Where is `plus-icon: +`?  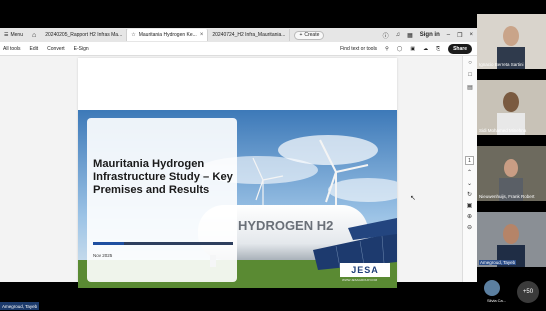
plus-icon: + is located at coordinates (301, 35).